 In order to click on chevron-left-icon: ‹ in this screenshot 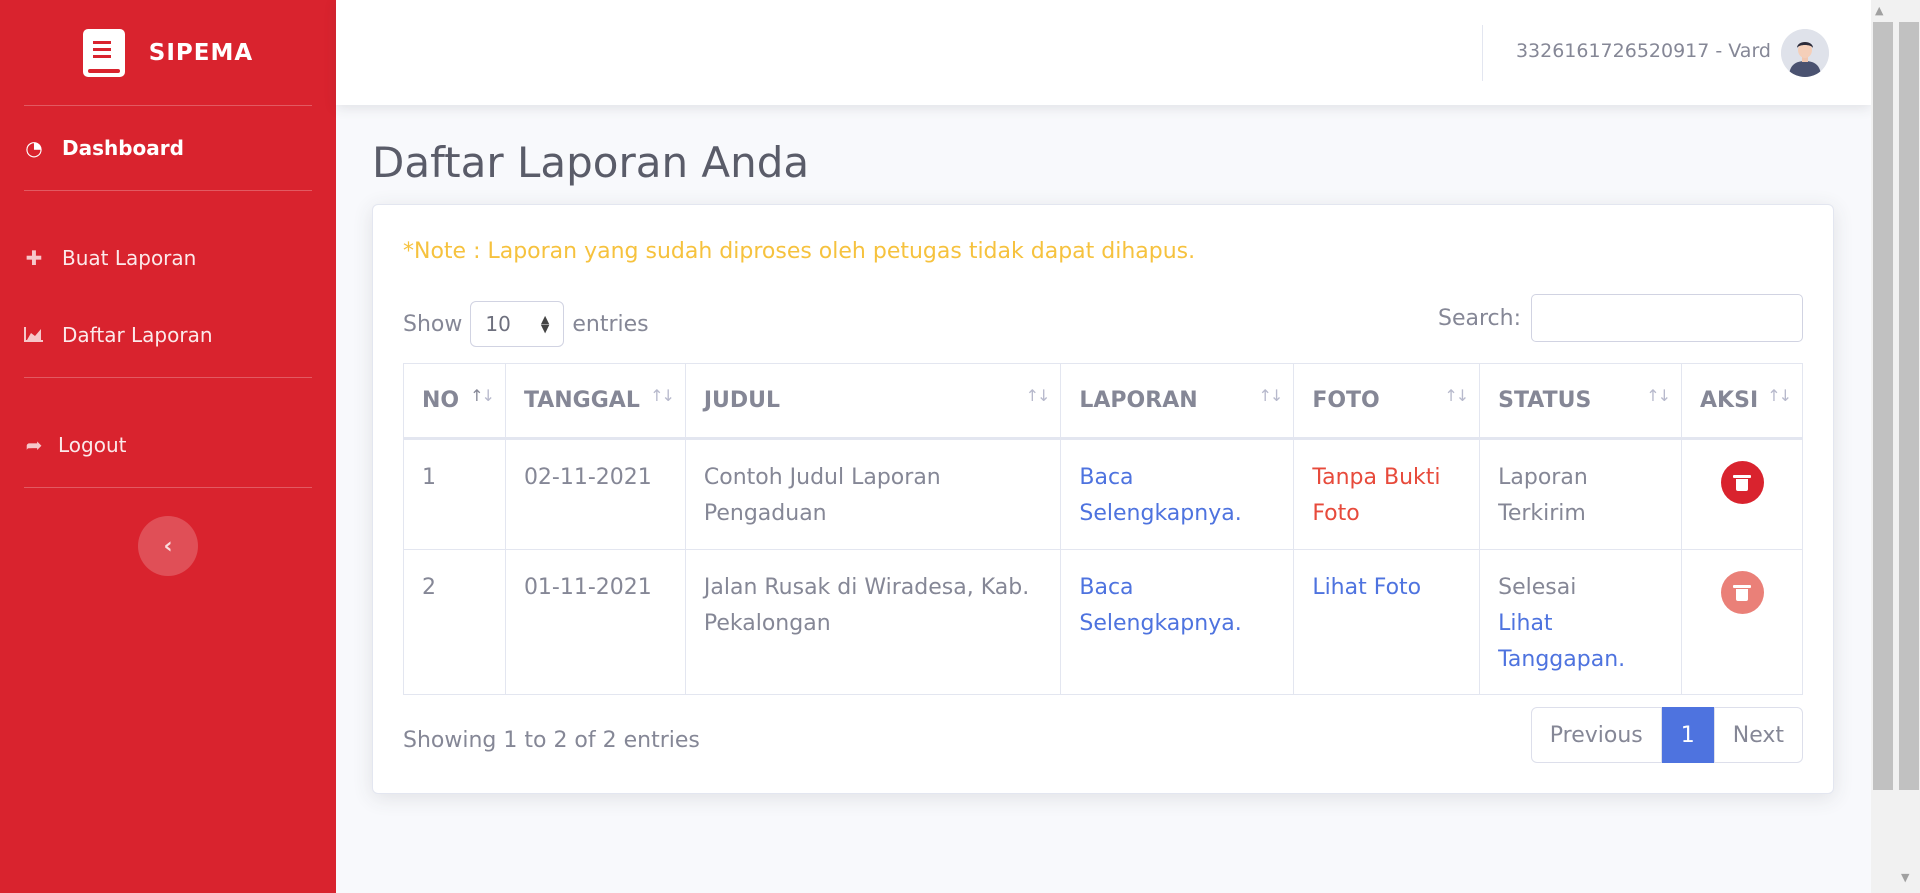, I will do `click(168, 546)`.